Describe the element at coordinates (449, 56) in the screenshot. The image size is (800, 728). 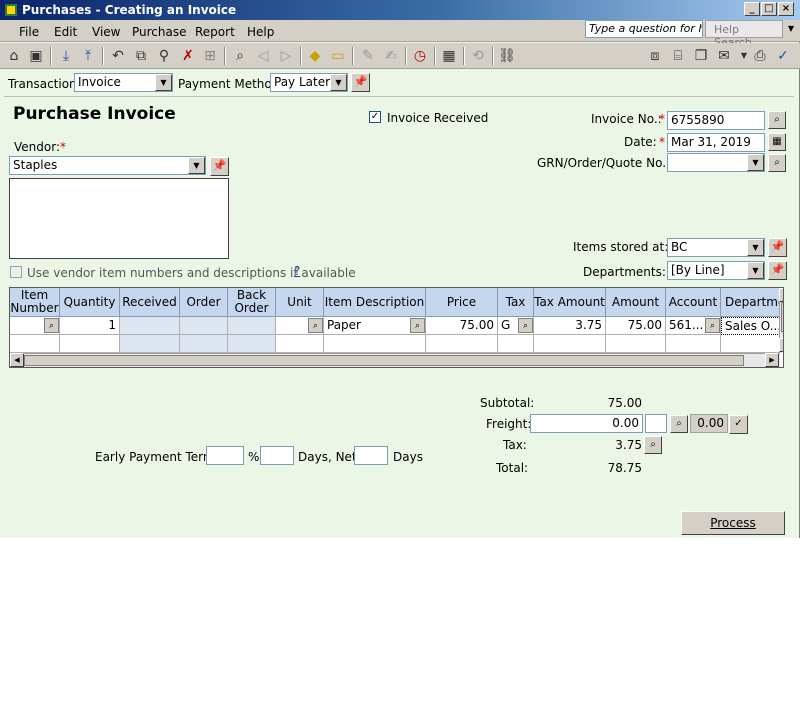
I see `calculator-icon: ▦` at that location.